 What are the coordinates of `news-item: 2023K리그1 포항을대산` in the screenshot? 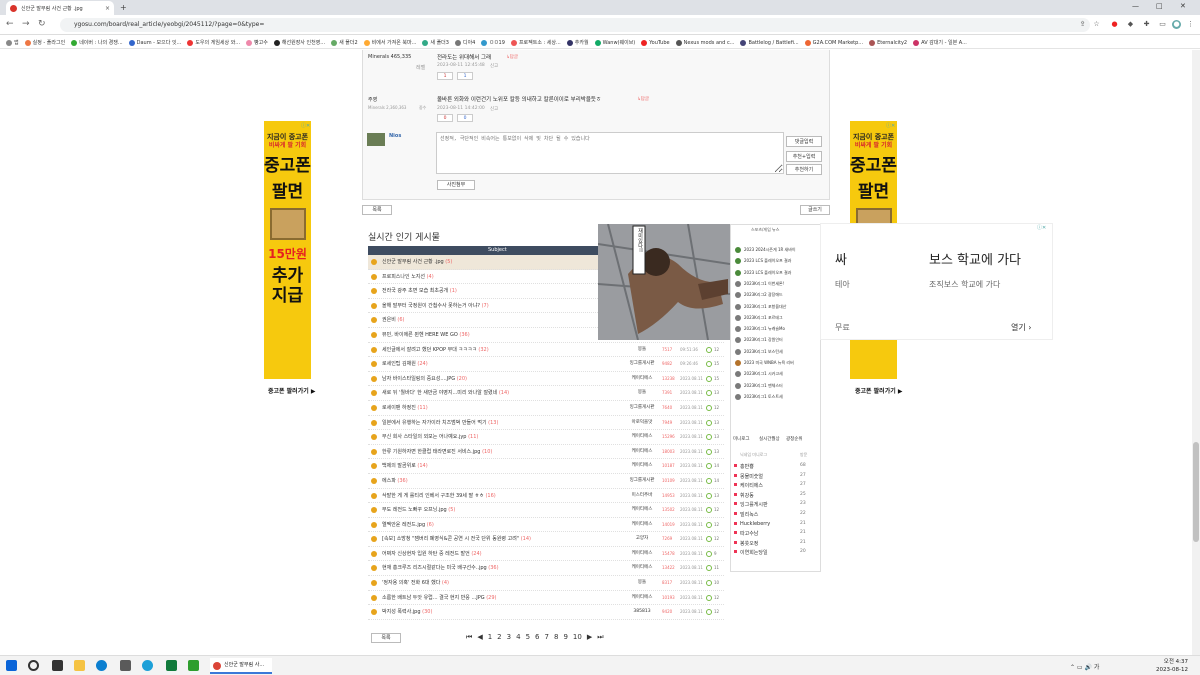 It's located at (760, 306).